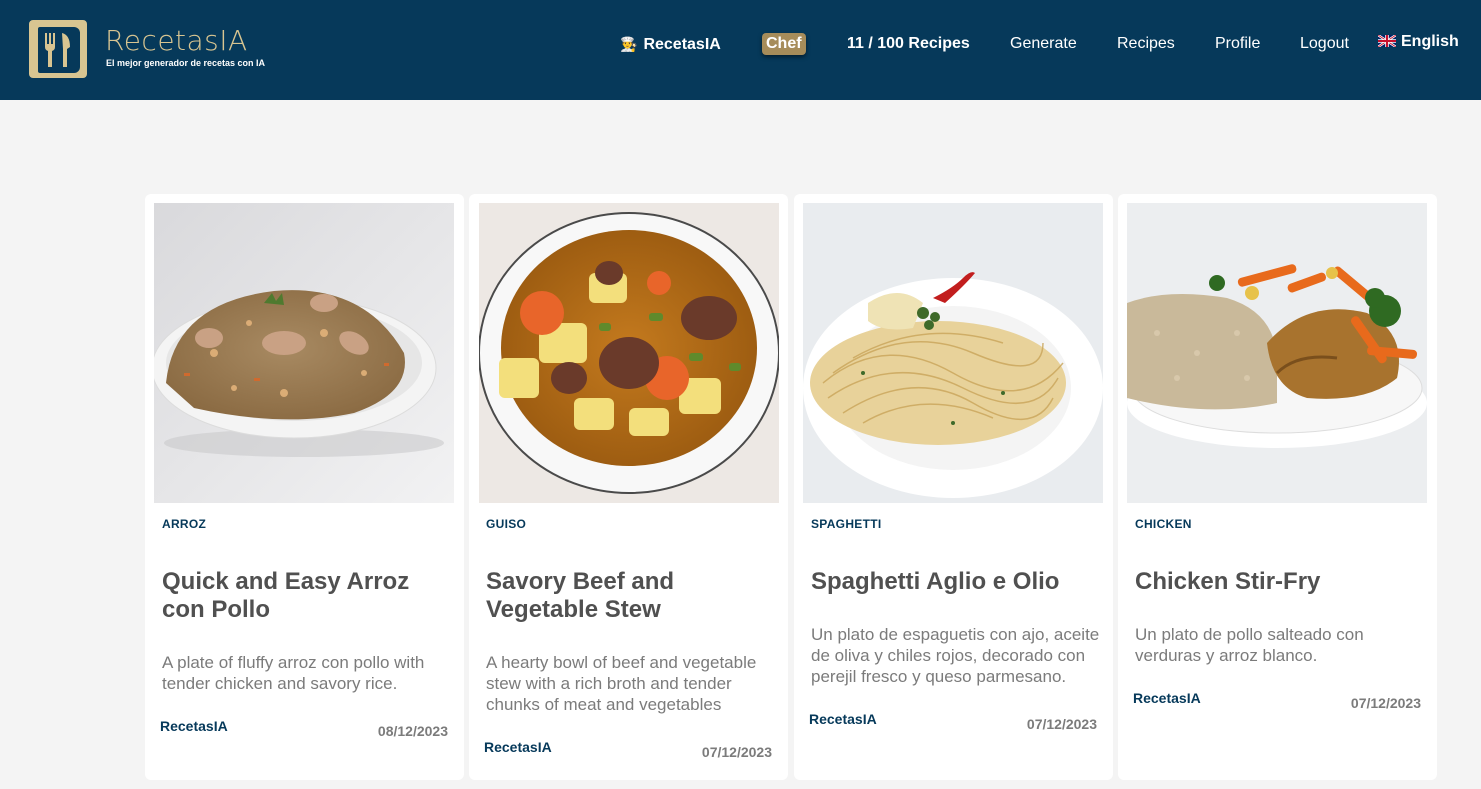 The height and width of the screenshot is (789, 1481). I want to click on nav-home-link: 👨‍🍳 RecetasIA, so click(670, 44).